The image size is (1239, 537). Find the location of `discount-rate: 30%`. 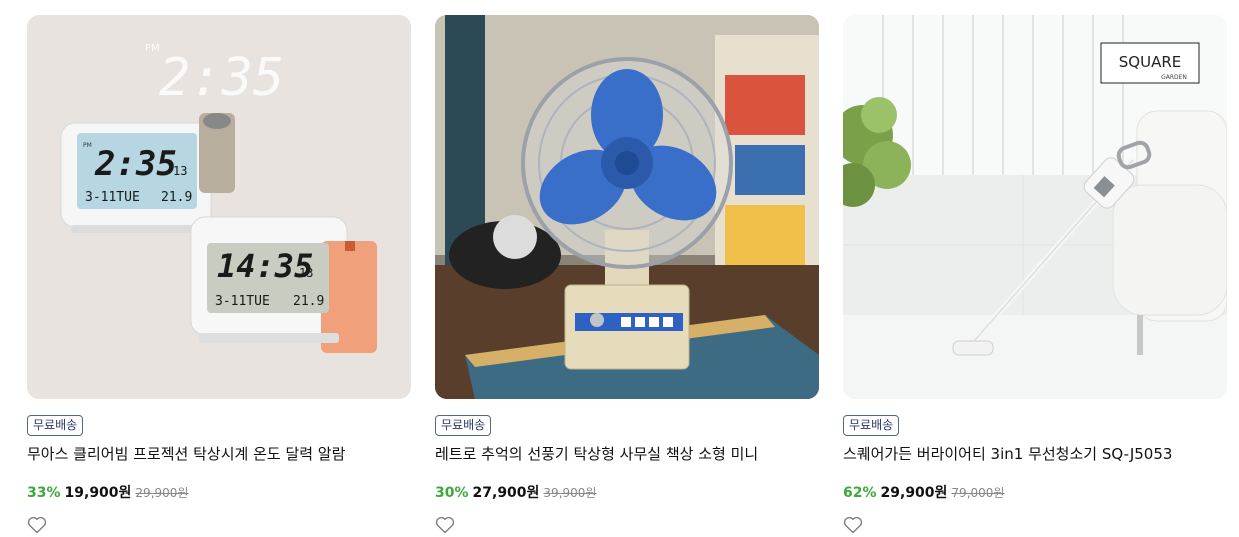

discount-rate: 30% is located at coordinates (452, 493).